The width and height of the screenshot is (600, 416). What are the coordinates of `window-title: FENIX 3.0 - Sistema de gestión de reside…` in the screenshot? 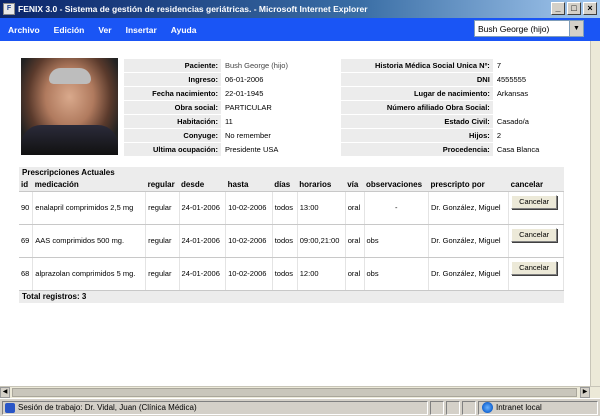 It's located at (193, 9).